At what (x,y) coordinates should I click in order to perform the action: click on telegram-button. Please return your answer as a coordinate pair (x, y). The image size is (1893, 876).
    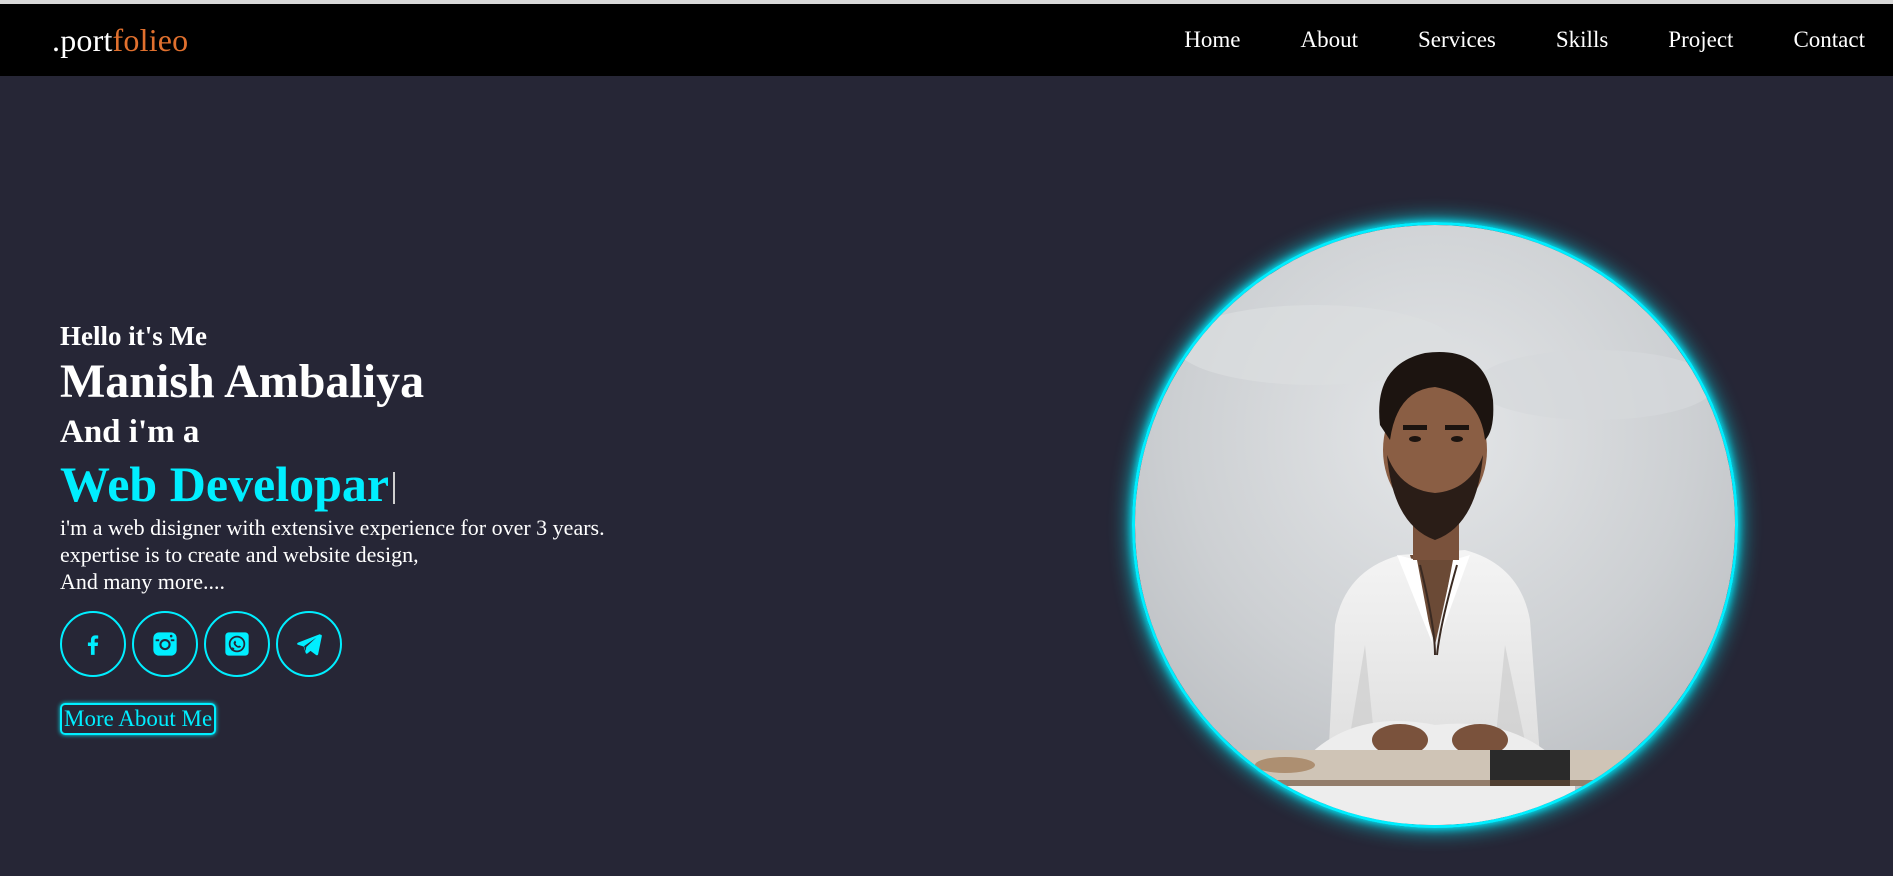
    Looking at the image, I should click on (309, 644).